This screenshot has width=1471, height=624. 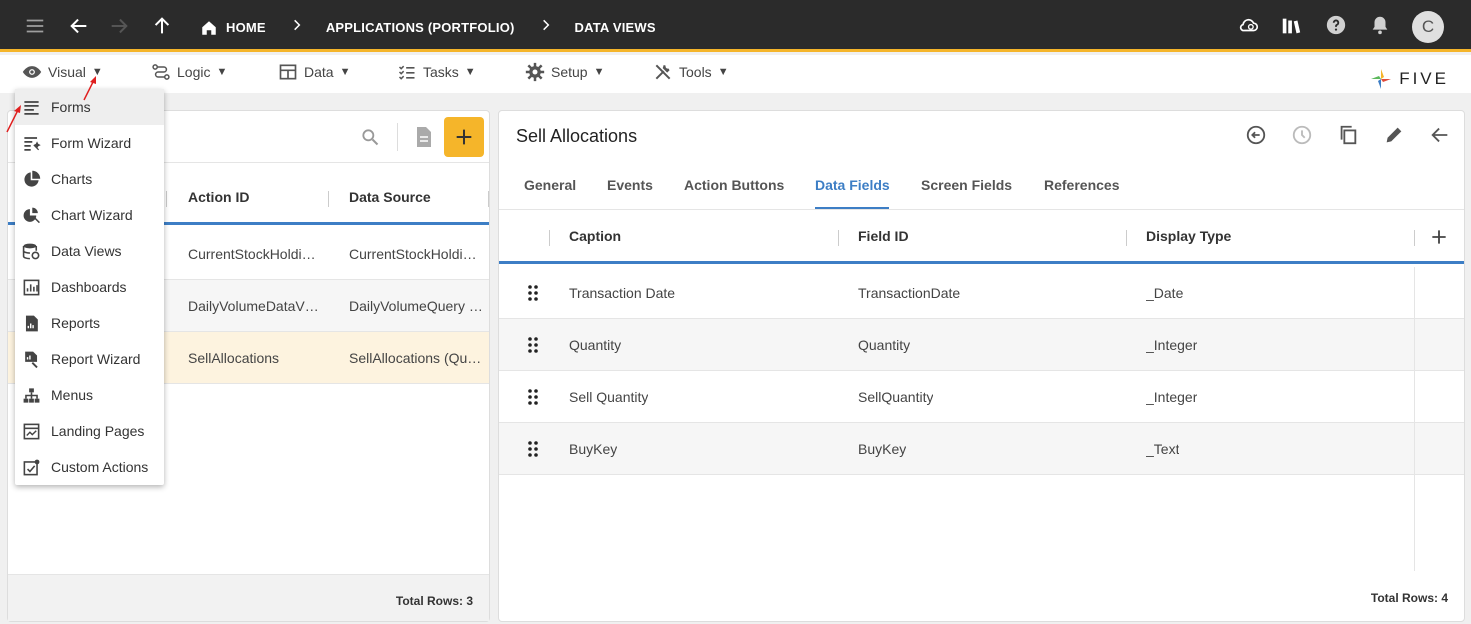 I want to click on breadcrumb-applications: APPLICATIONS (PORTFOLIO), so click(x=420, y=27).